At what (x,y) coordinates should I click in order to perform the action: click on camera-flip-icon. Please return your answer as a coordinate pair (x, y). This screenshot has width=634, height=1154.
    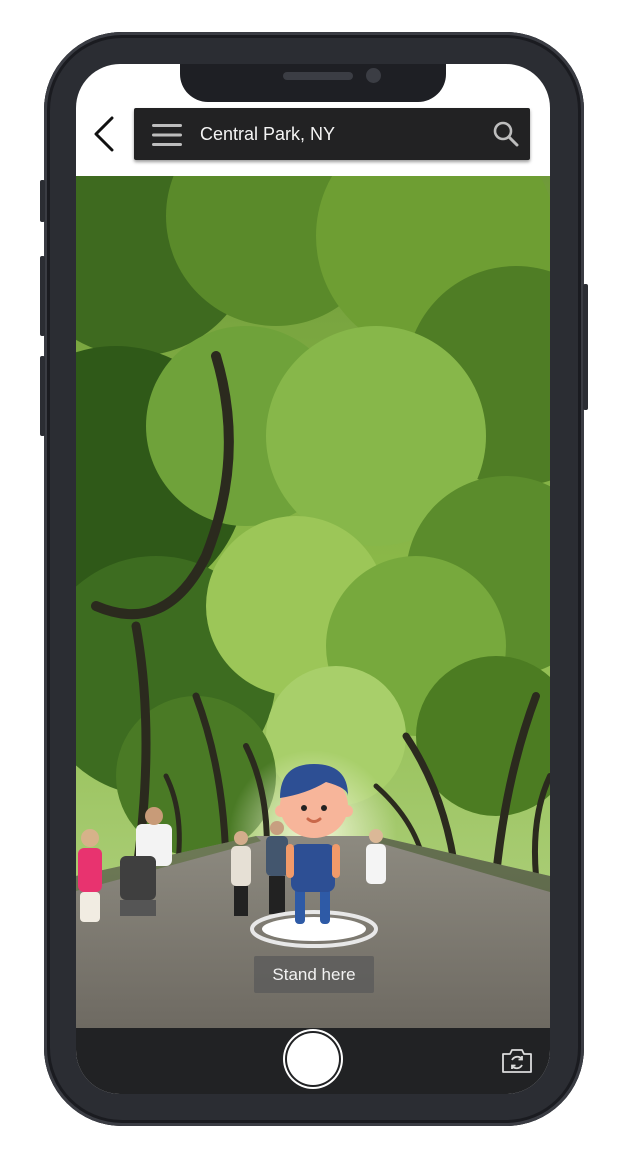
    Looking at the image, I should click on (517, 1061).